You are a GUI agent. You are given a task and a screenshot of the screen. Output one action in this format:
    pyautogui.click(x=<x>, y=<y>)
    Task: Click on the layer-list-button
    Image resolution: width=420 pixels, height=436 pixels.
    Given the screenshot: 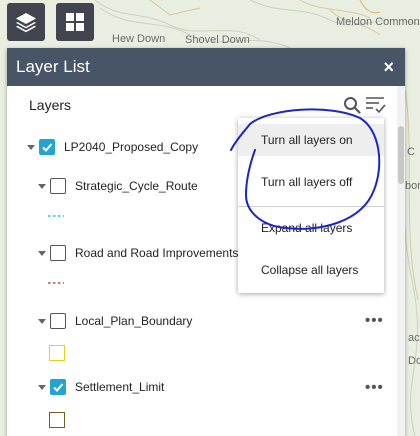 What is the action you would take?
    pyautogui.click(x=26, y=22)
    